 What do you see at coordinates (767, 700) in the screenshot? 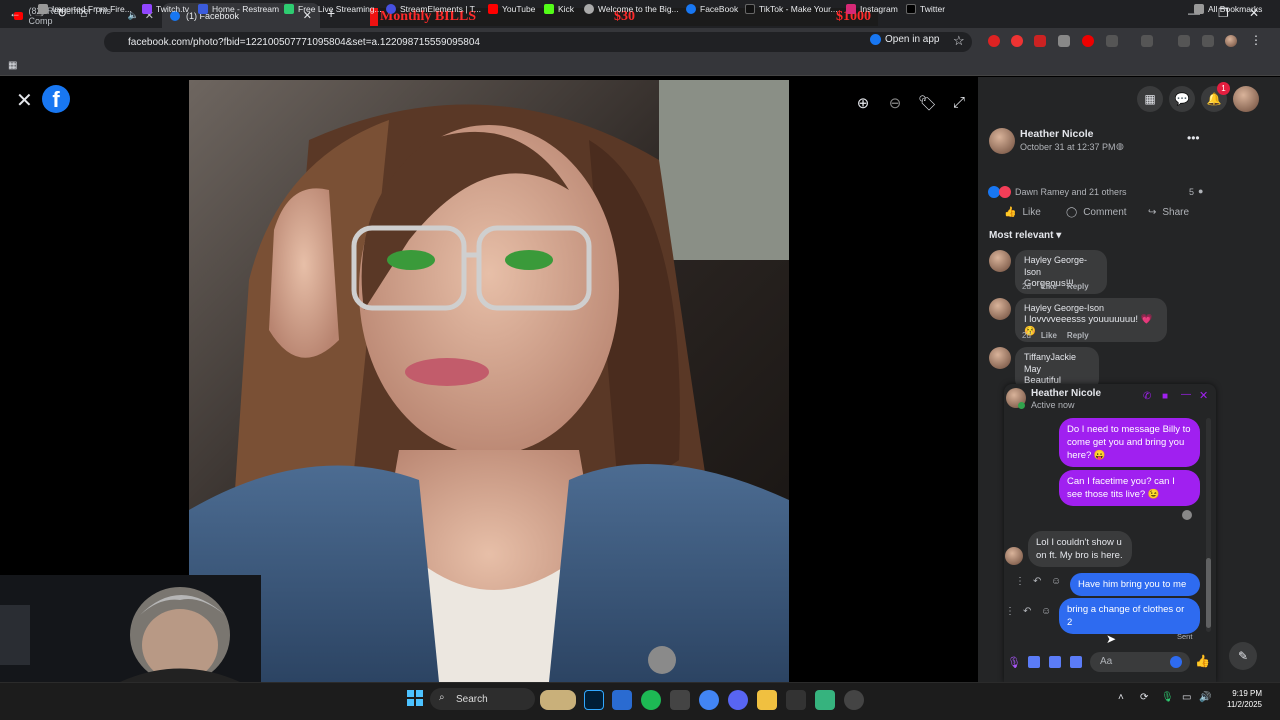
I see `file-explorer-icon` at bounding box center [767, 700].